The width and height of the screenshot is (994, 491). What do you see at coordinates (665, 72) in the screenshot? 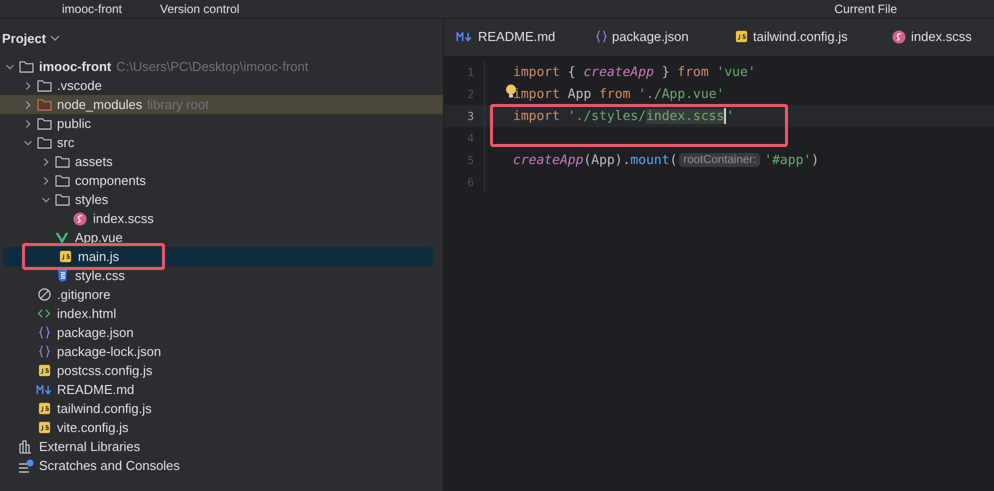
I see `code-token: }` at bounding box center [665, 72].